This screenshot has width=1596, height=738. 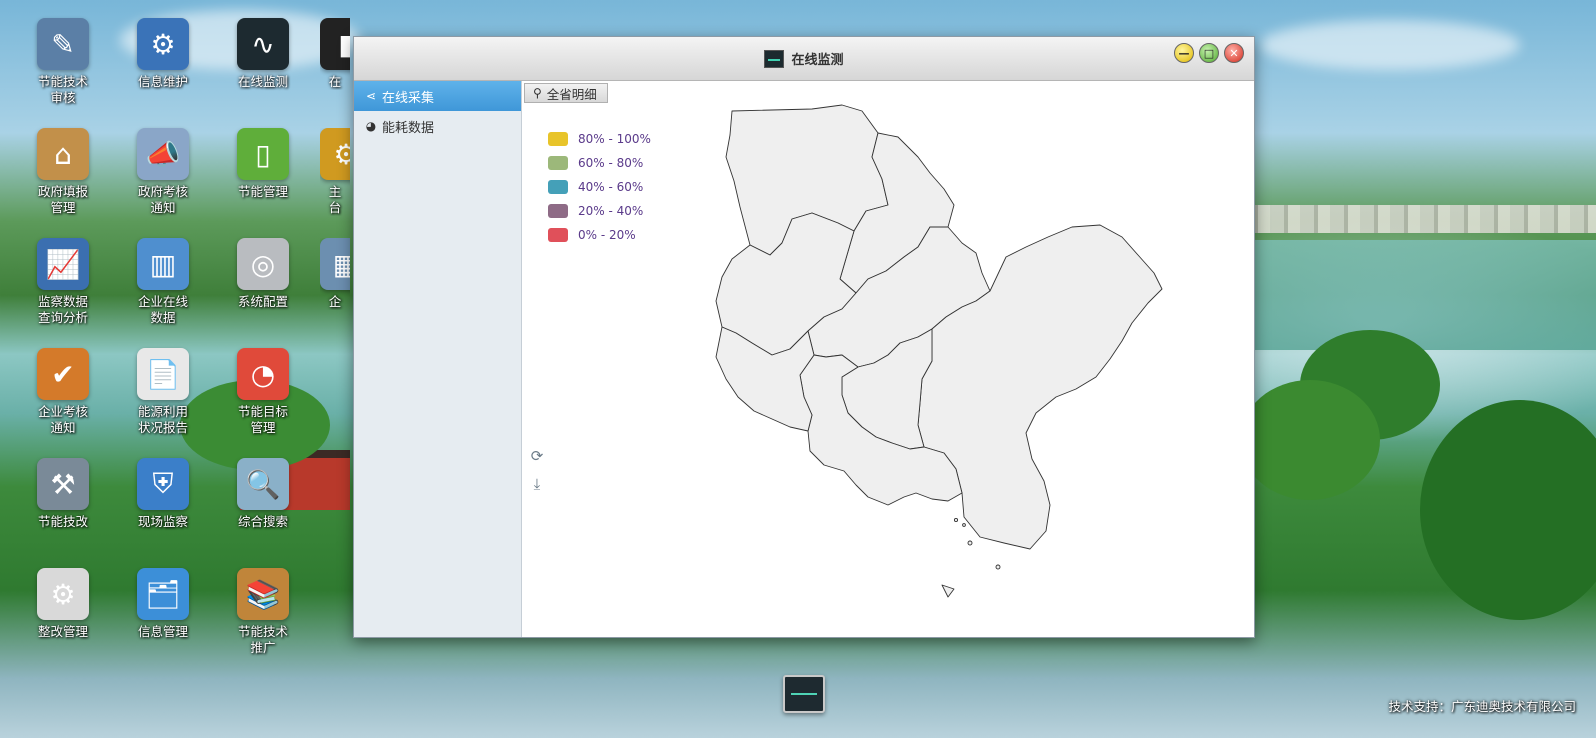 I want to click on desktop-icon: ◔ 节能目标 管理, so click(x=263, y=392).